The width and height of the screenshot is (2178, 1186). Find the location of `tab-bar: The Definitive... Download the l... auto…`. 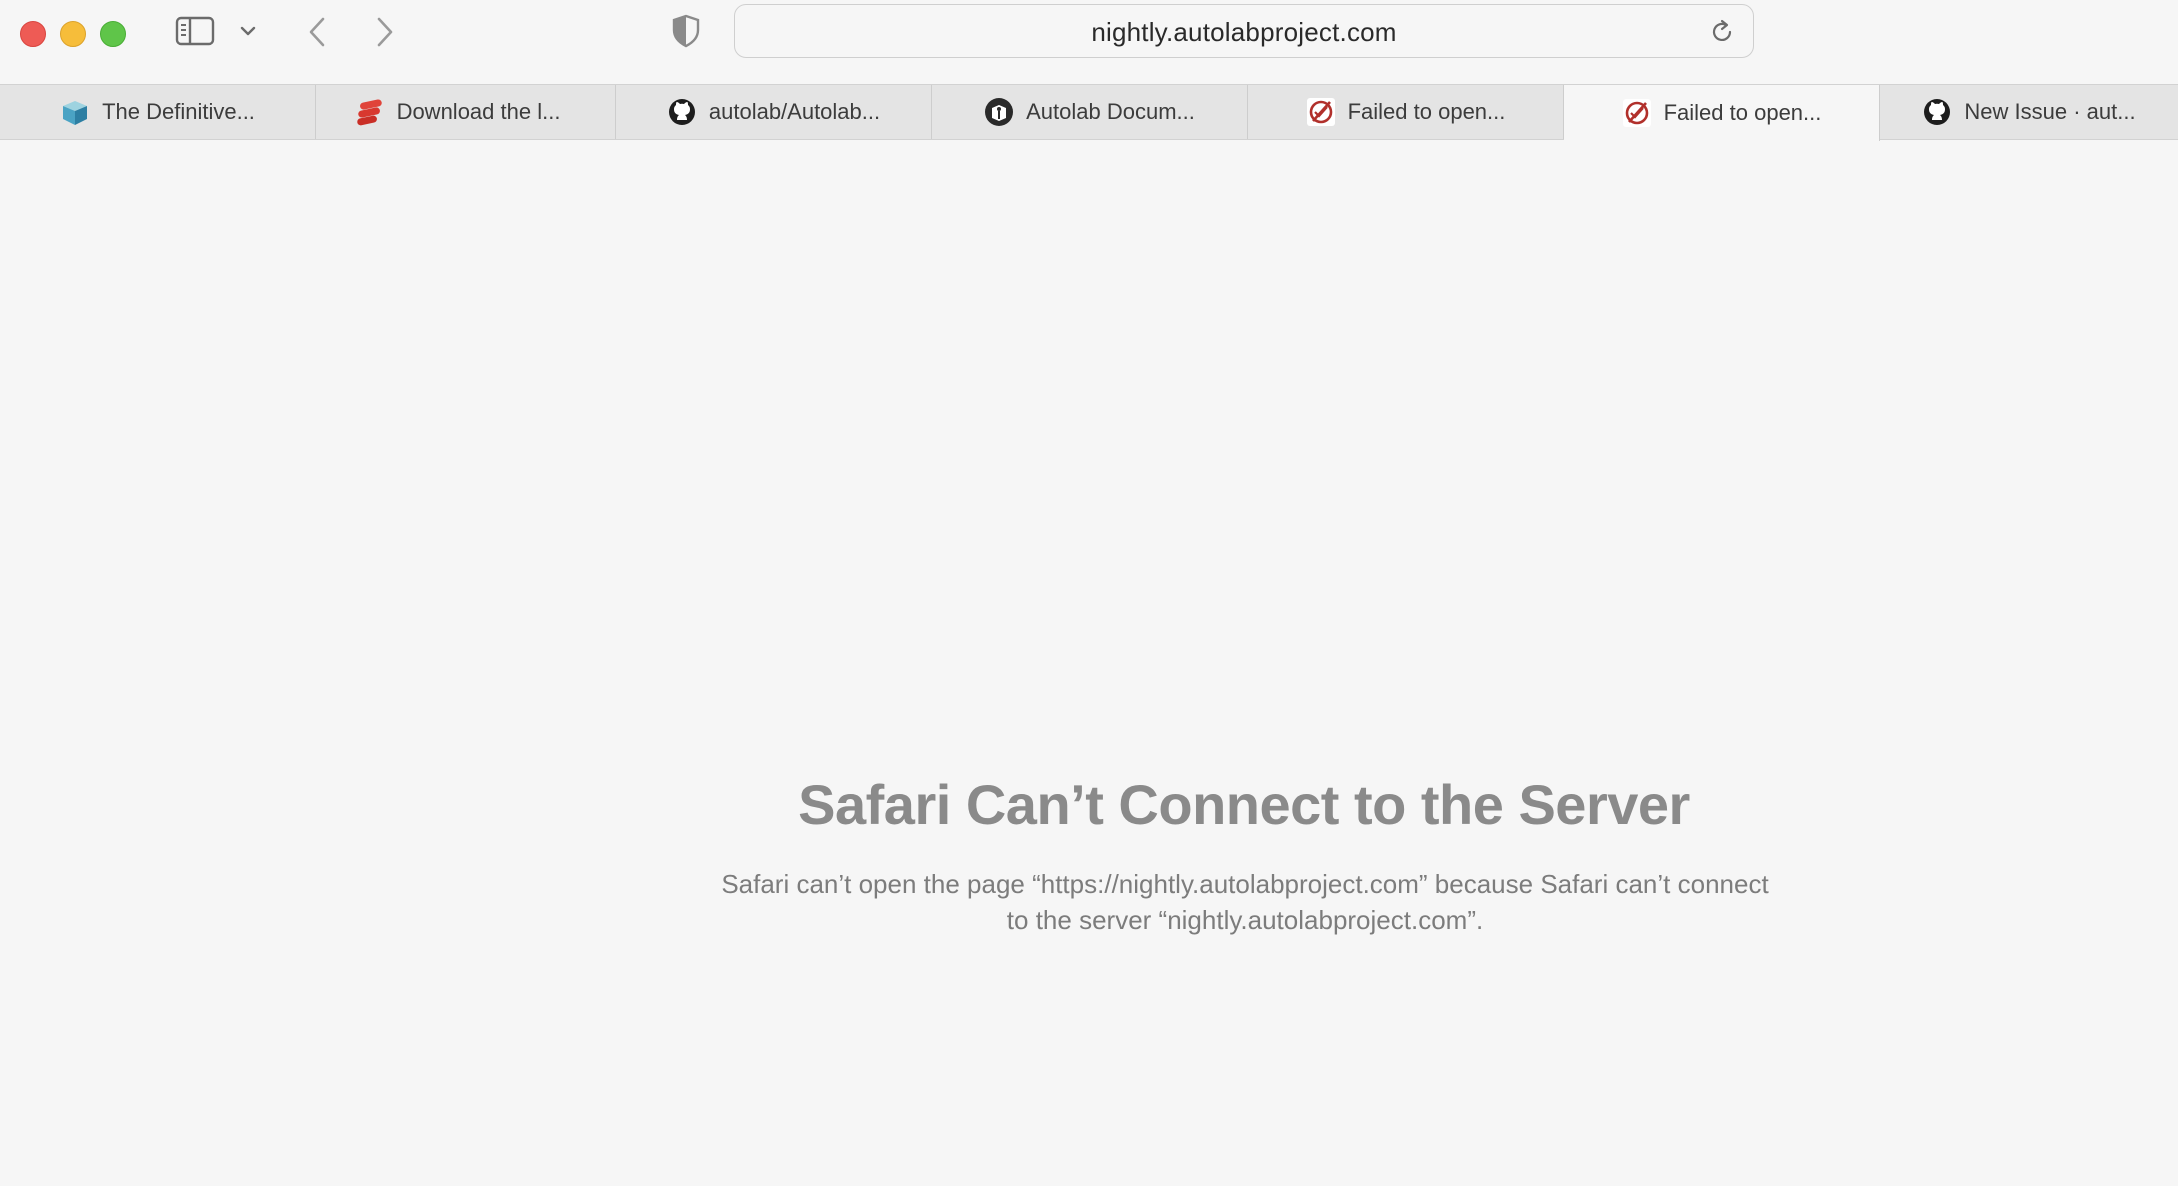

tab-bar: The Definitive... Download the l... auto… is located at coordinates (1089, 112).